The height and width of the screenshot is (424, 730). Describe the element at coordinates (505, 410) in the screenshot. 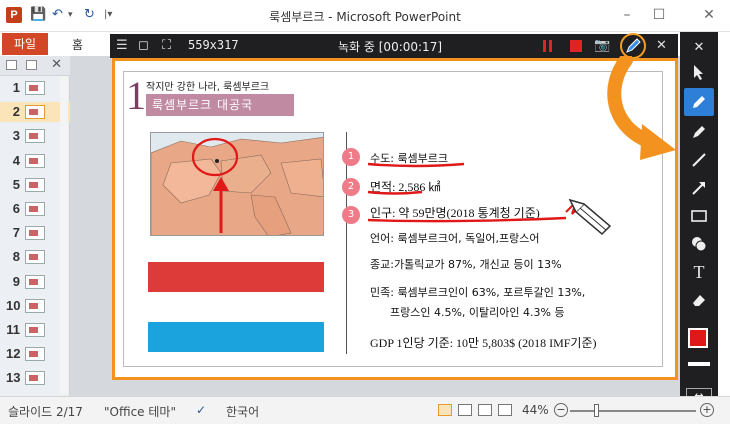

I see `slideshow-view-button` at that location.